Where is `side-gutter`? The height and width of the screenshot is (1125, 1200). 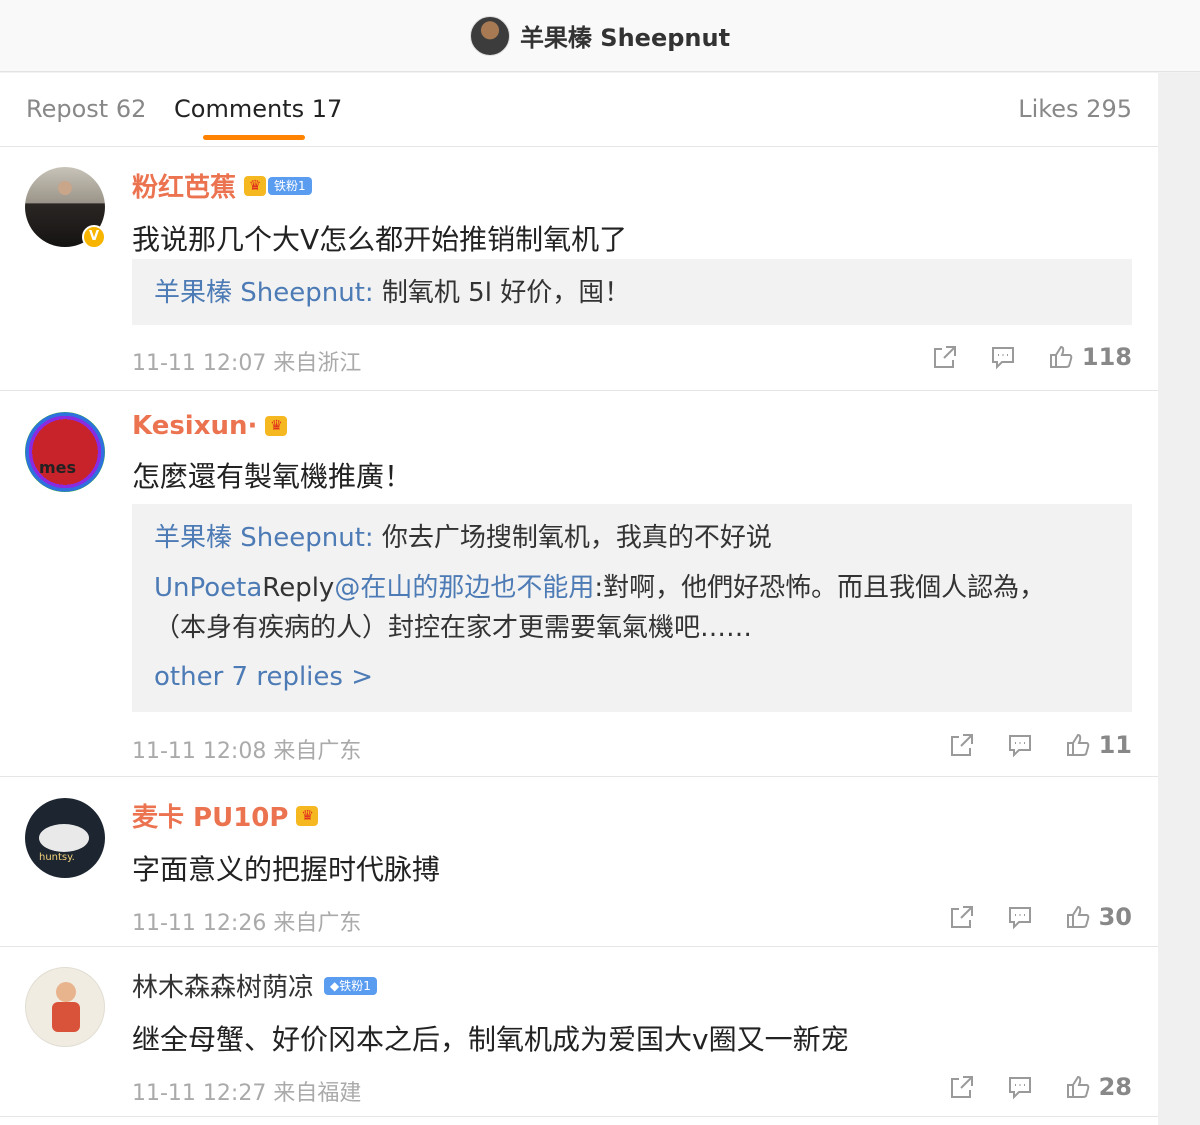
side-gutter is located at coordinates (1179, 599).